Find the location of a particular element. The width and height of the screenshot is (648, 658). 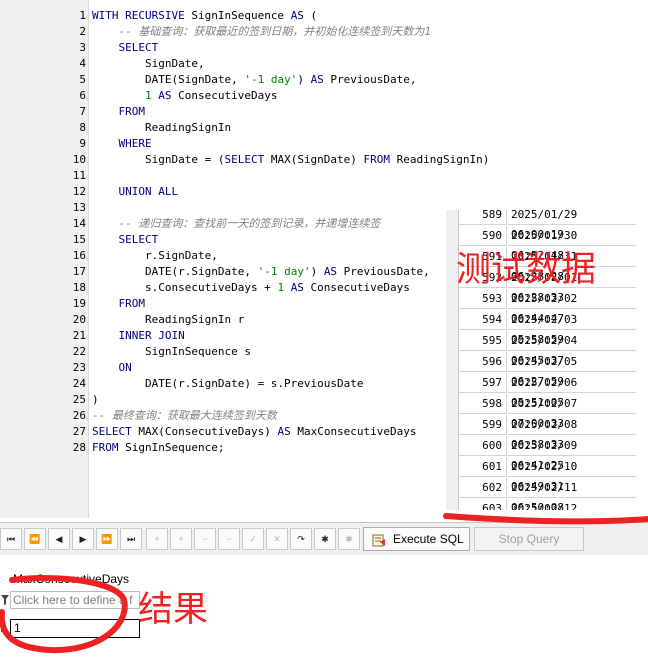

cell-signdate: 2025/02/04 06:45:37 is located at coordinates (572, 349).